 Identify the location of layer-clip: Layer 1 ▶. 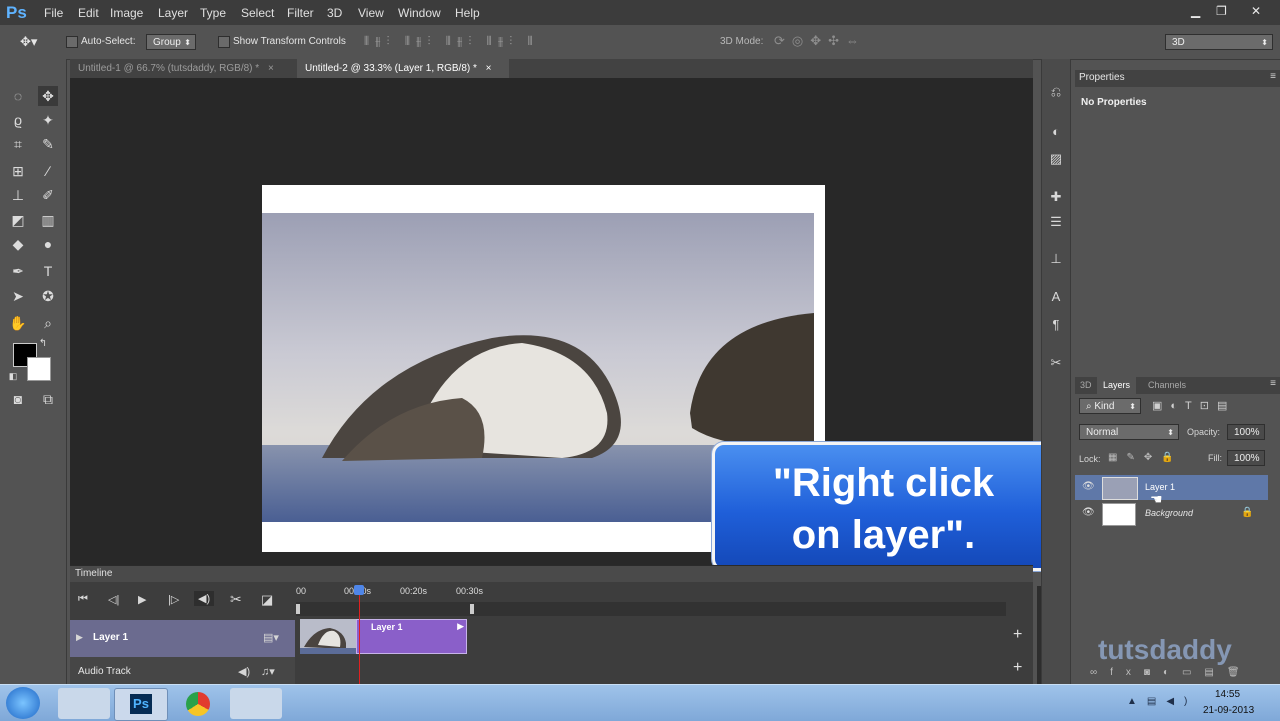
(411, 636).